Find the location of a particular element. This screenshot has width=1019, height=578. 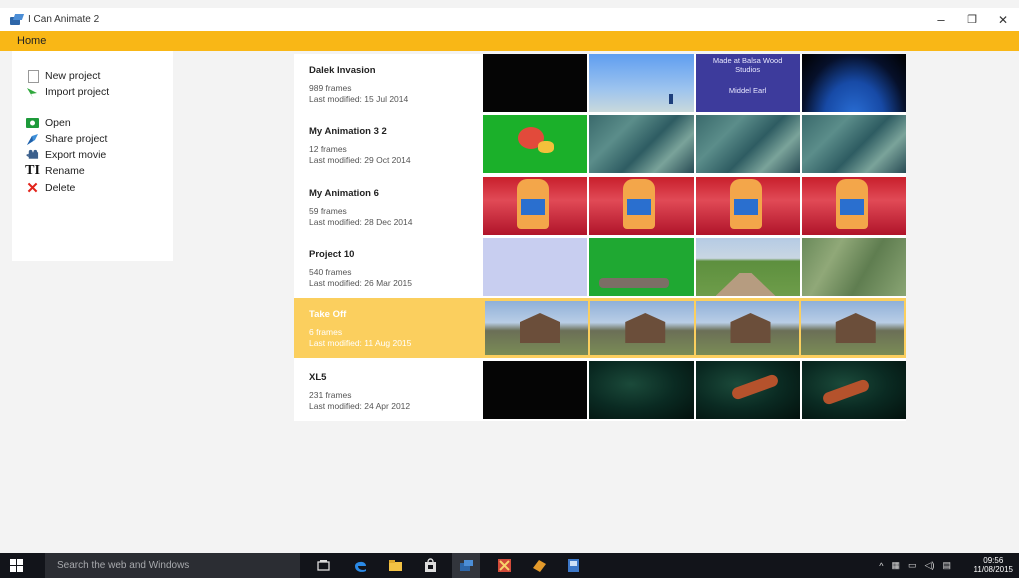

project-name: My Animation 6 is located at coordinates (344, 193).